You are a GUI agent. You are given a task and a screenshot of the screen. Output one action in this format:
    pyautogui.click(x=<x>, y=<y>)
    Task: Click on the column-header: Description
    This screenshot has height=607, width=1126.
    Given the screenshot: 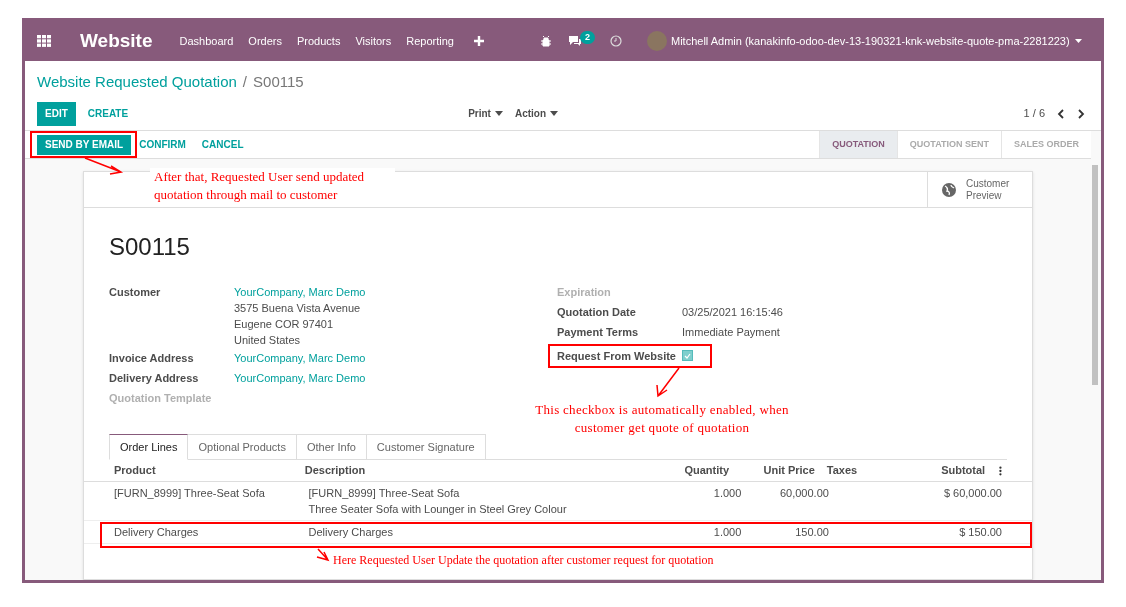 What is the action you would take?
    pyautogui.click(x=464, y=470)
    